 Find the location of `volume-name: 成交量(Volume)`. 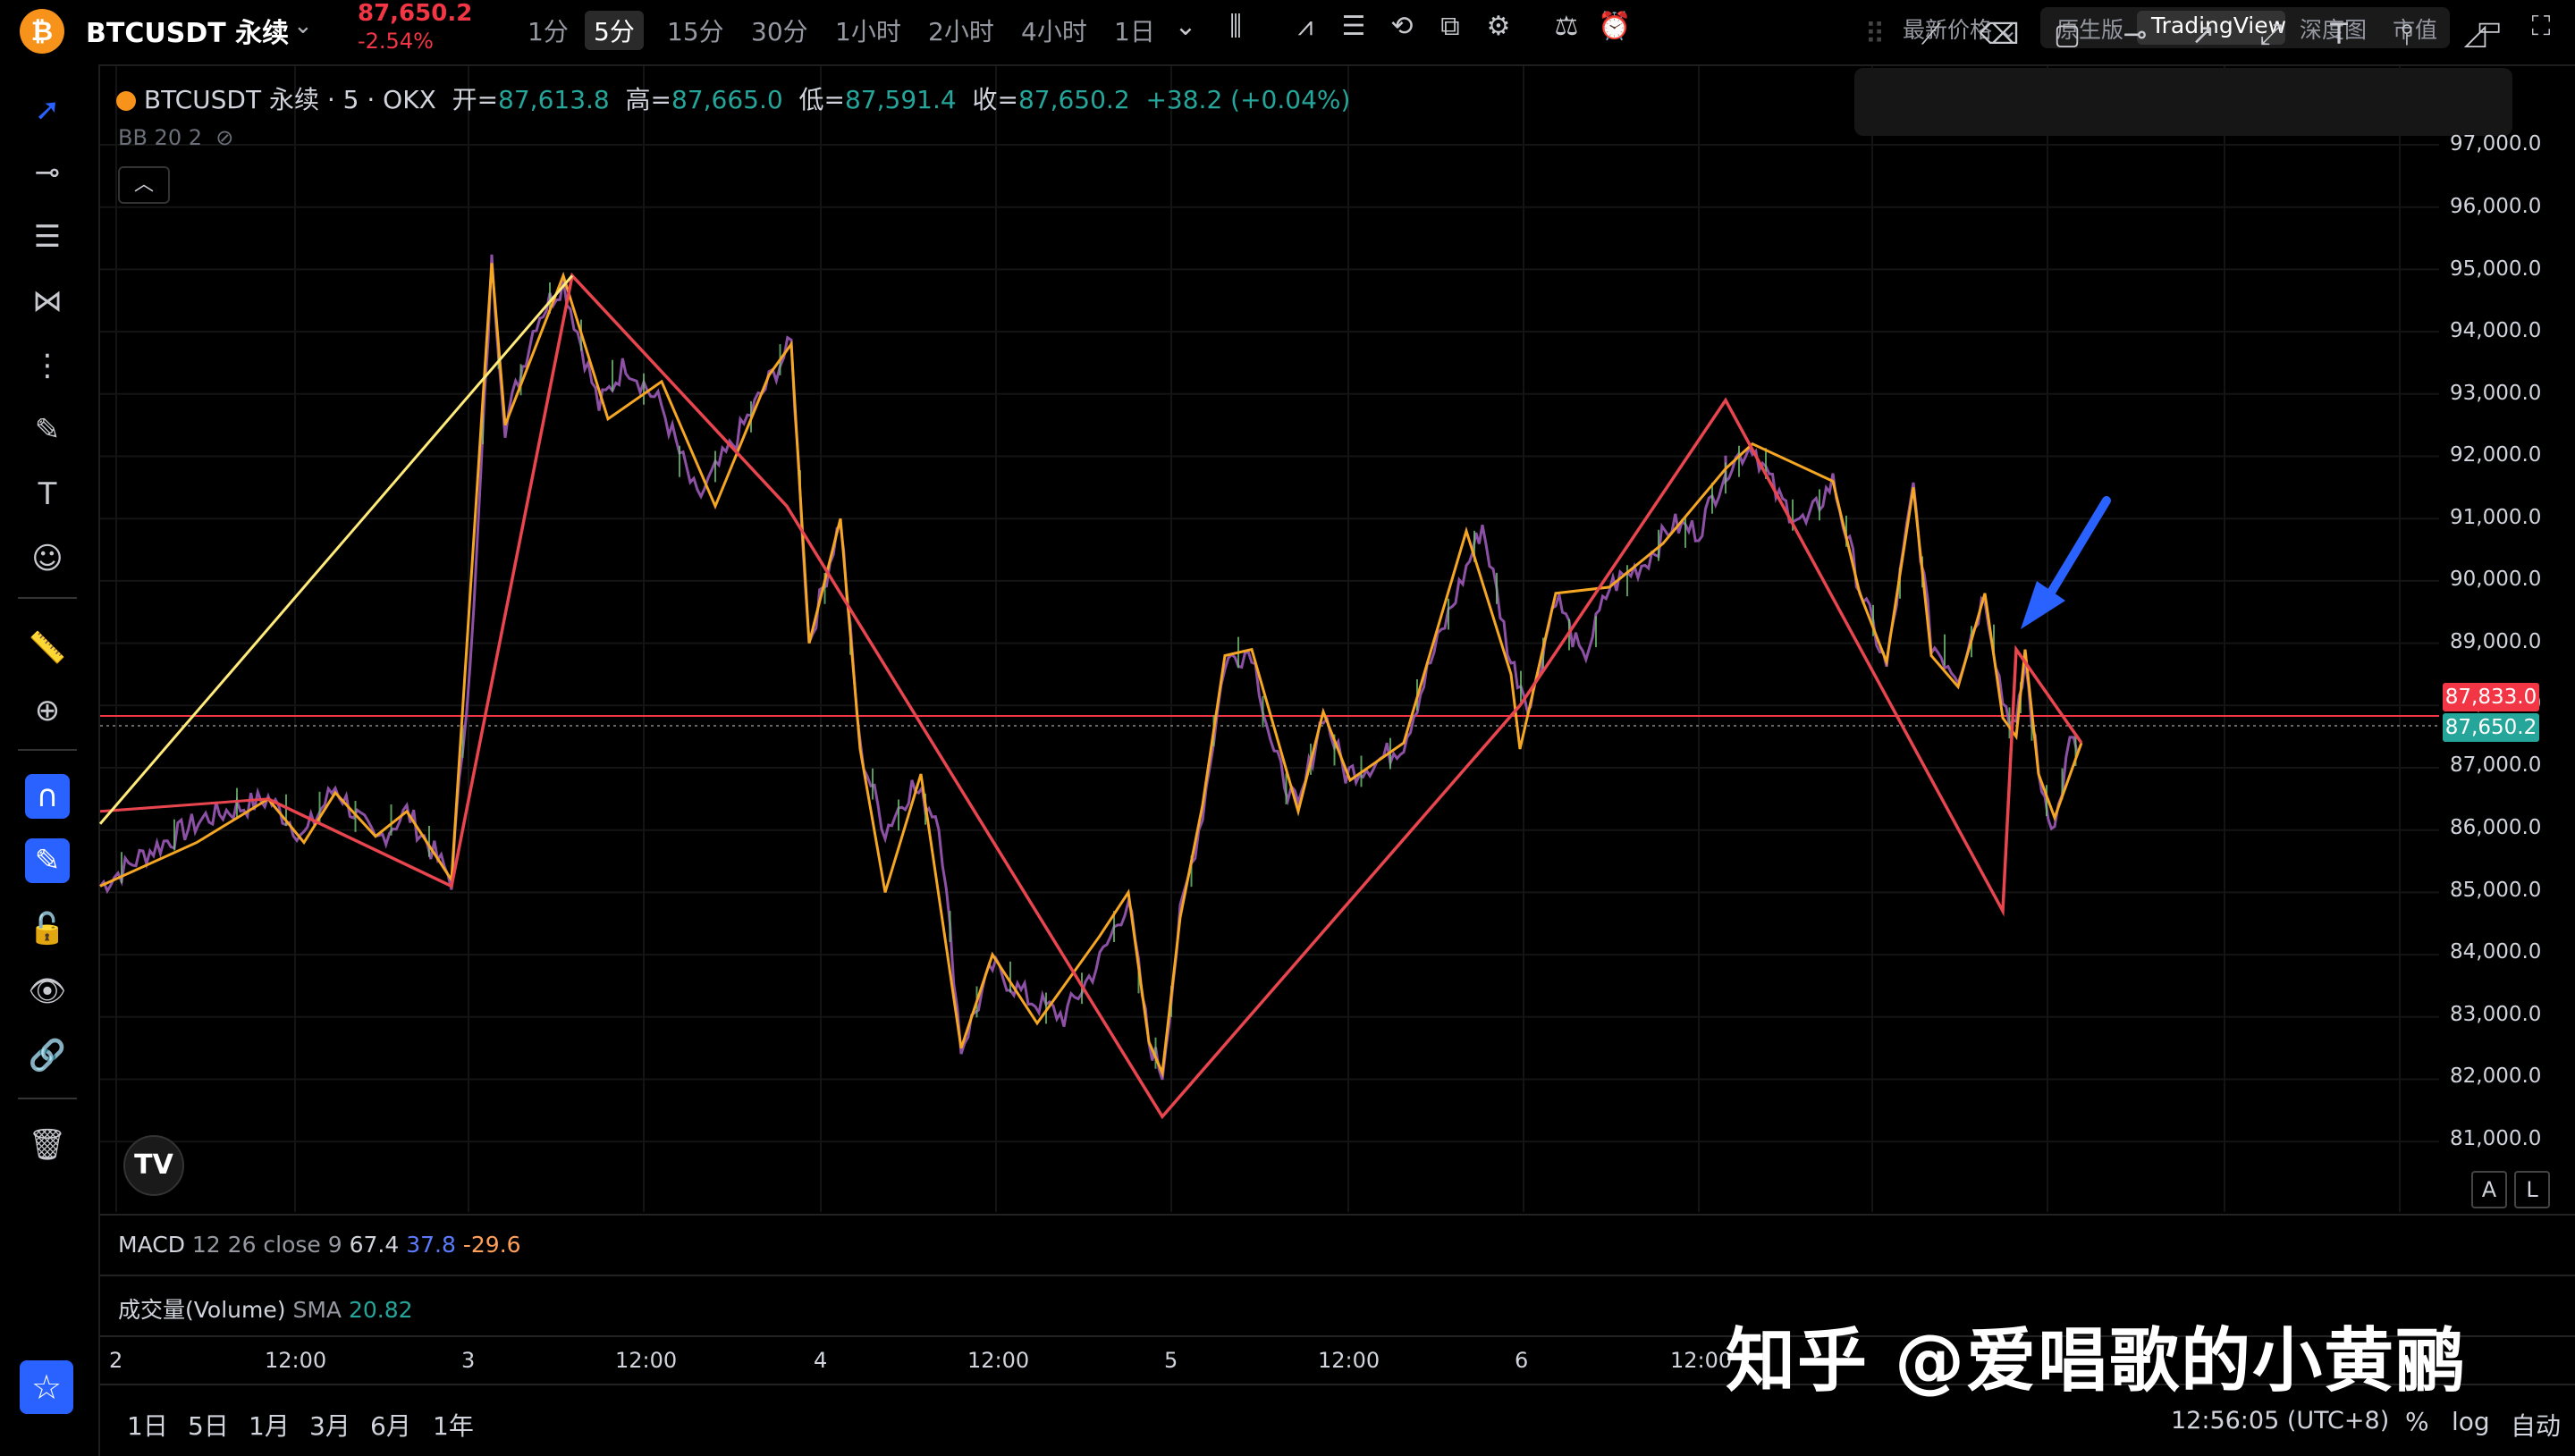

volume-name: 成交量(Volume) is located at coordinates (202, 1310).